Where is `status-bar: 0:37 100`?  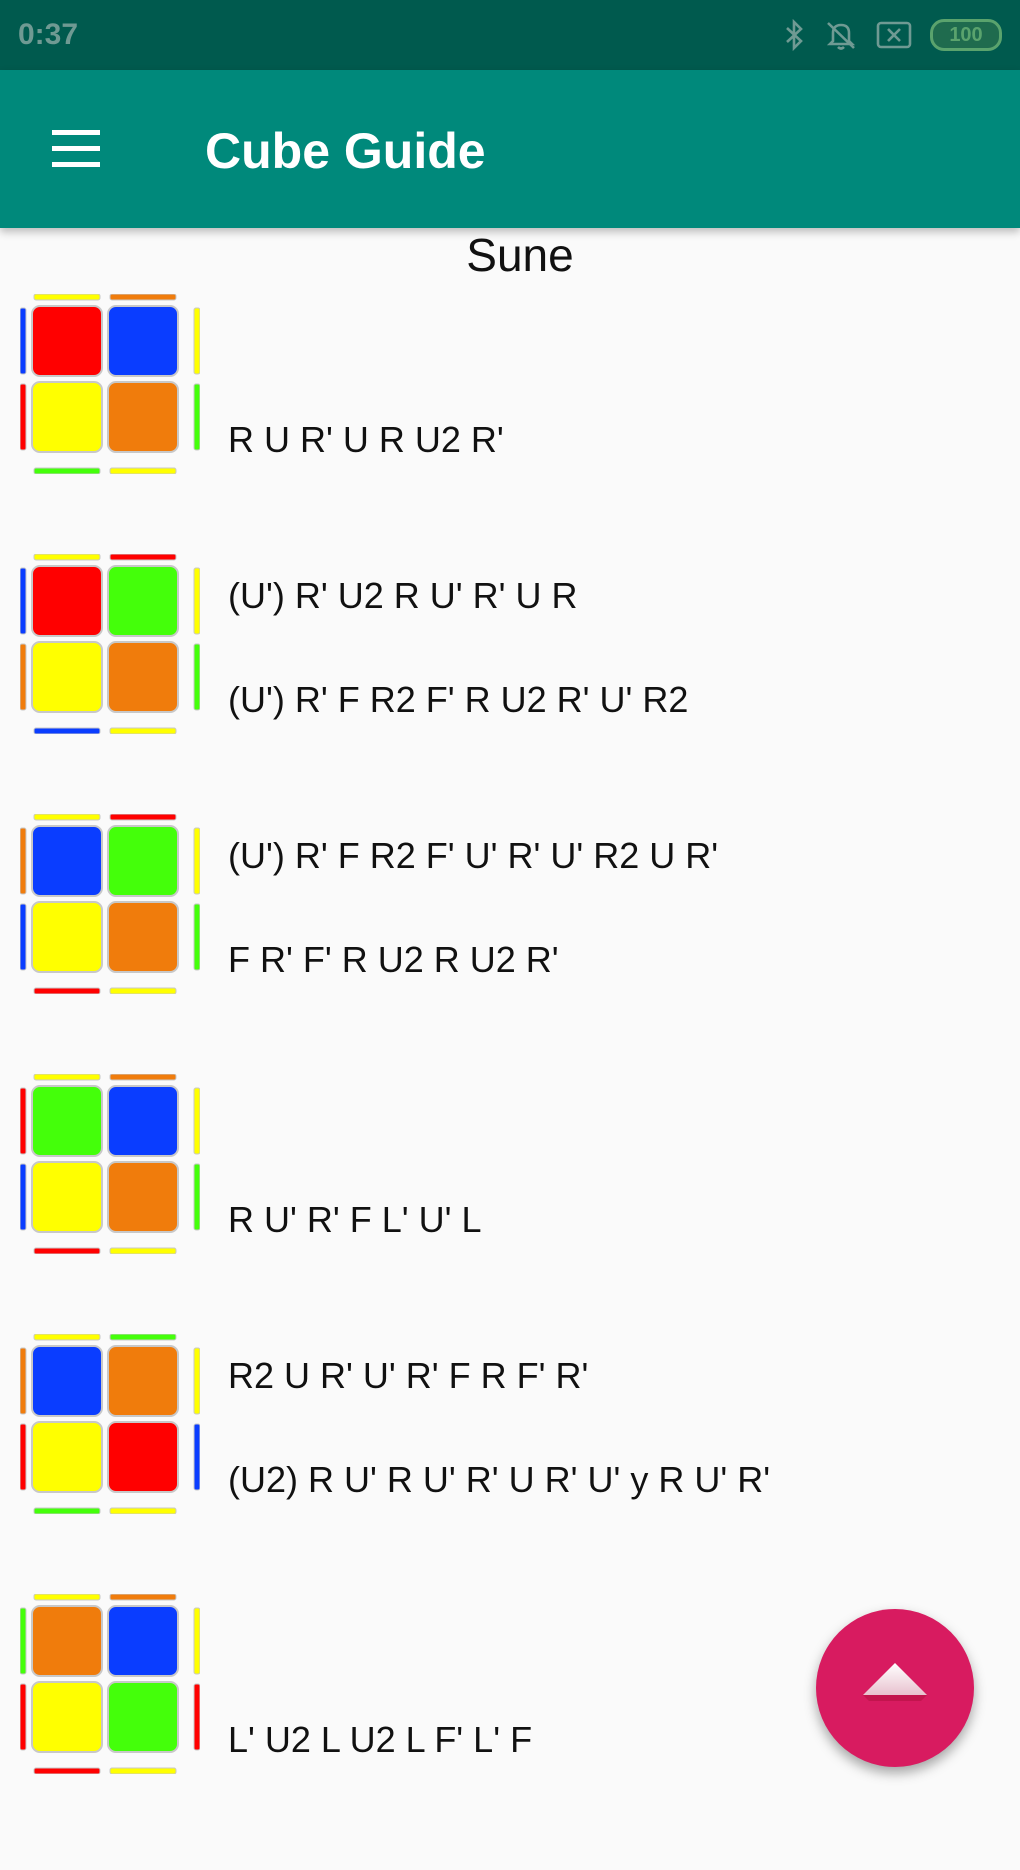
status-bar: 0:37 100 is located at coordinates (510, 35).